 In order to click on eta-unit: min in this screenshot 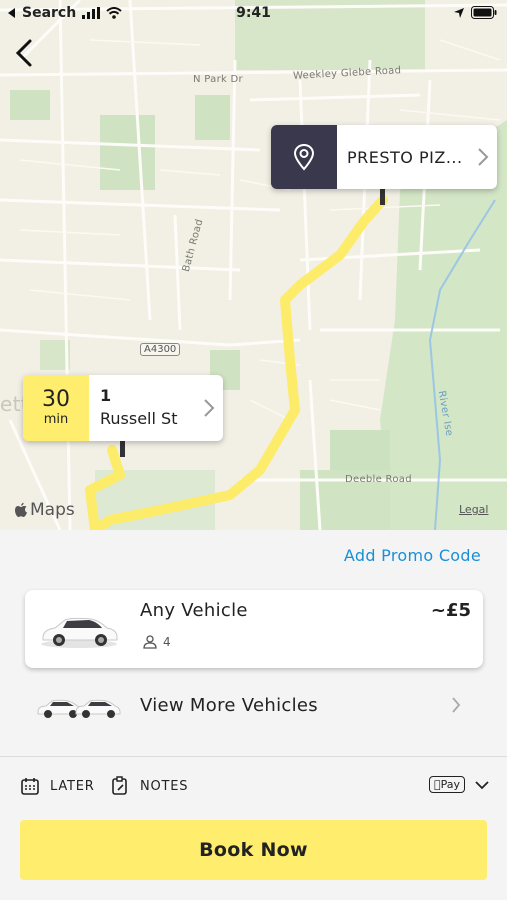, I will do `click(56, 419)`.